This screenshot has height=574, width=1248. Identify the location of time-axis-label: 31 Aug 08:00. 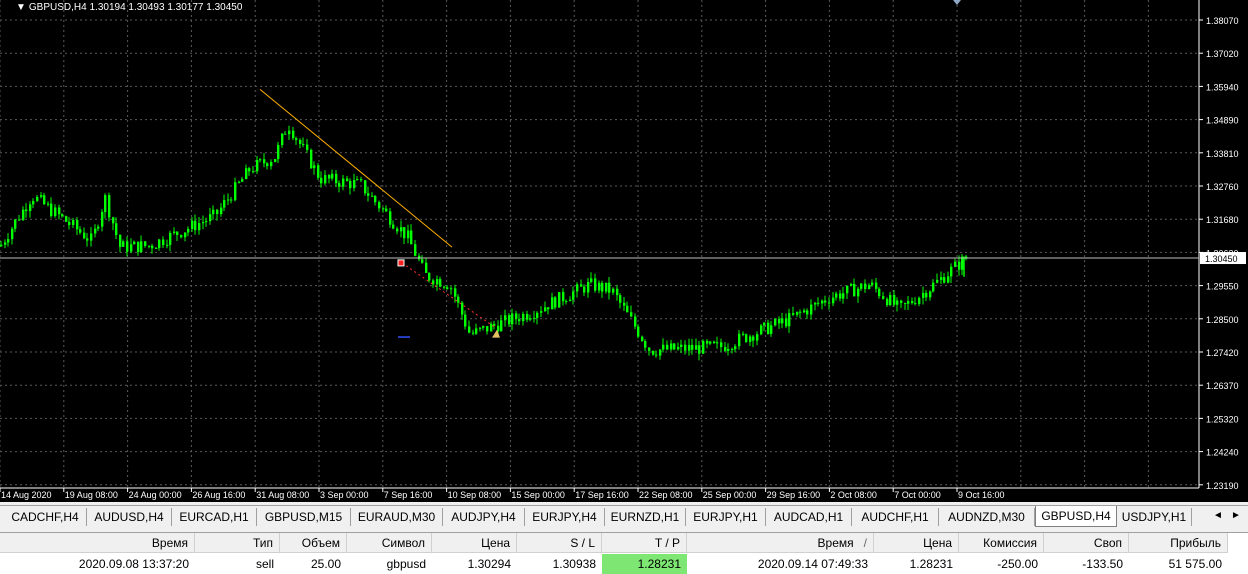
(282, 495).